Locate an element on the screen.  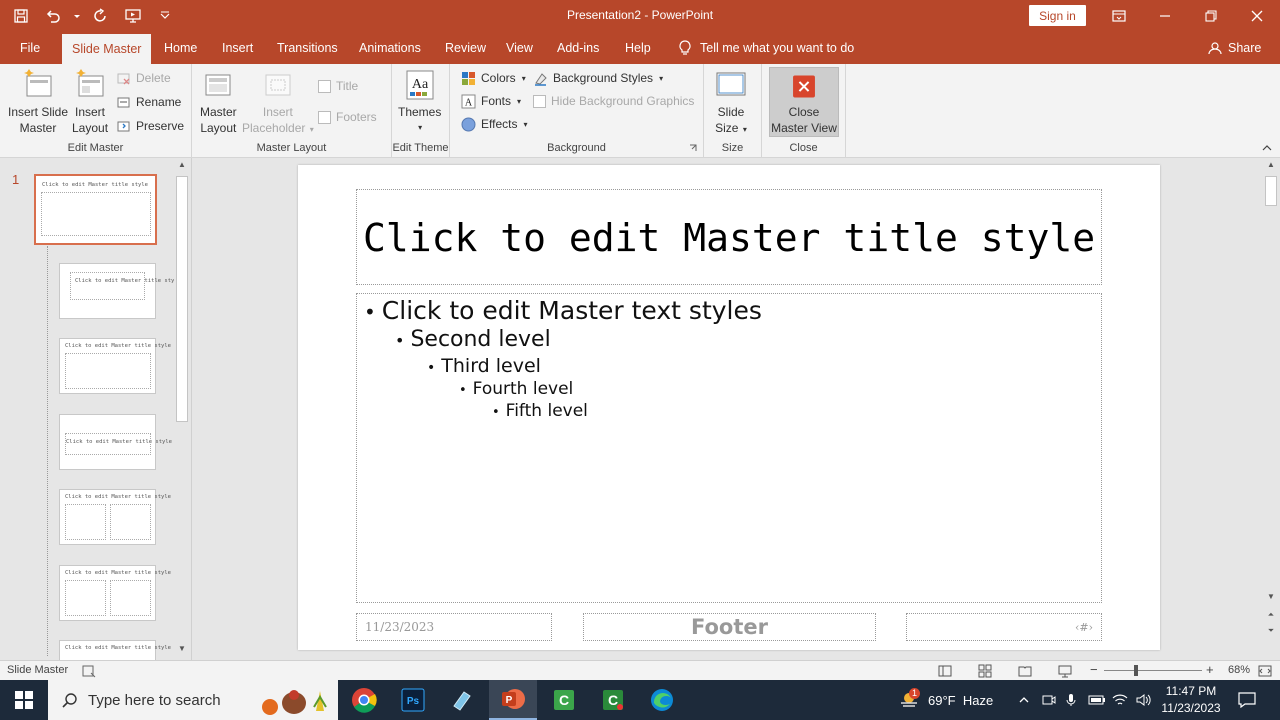
ribbon-display-options-icon is located at coordinates (1119, 16).